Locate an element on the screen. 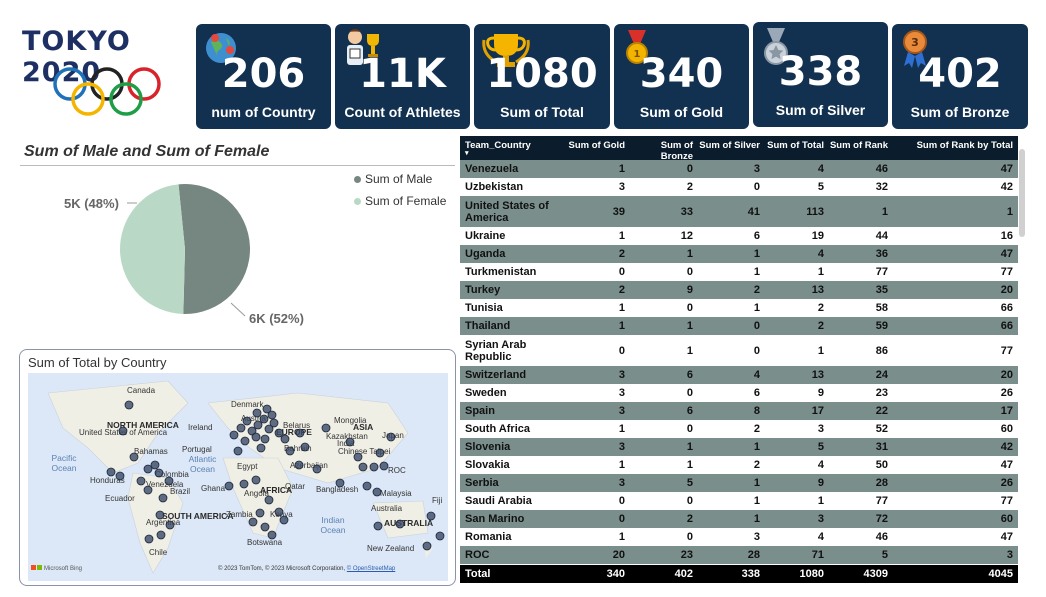  pie-slice-male is located at coordinates (214, 249).